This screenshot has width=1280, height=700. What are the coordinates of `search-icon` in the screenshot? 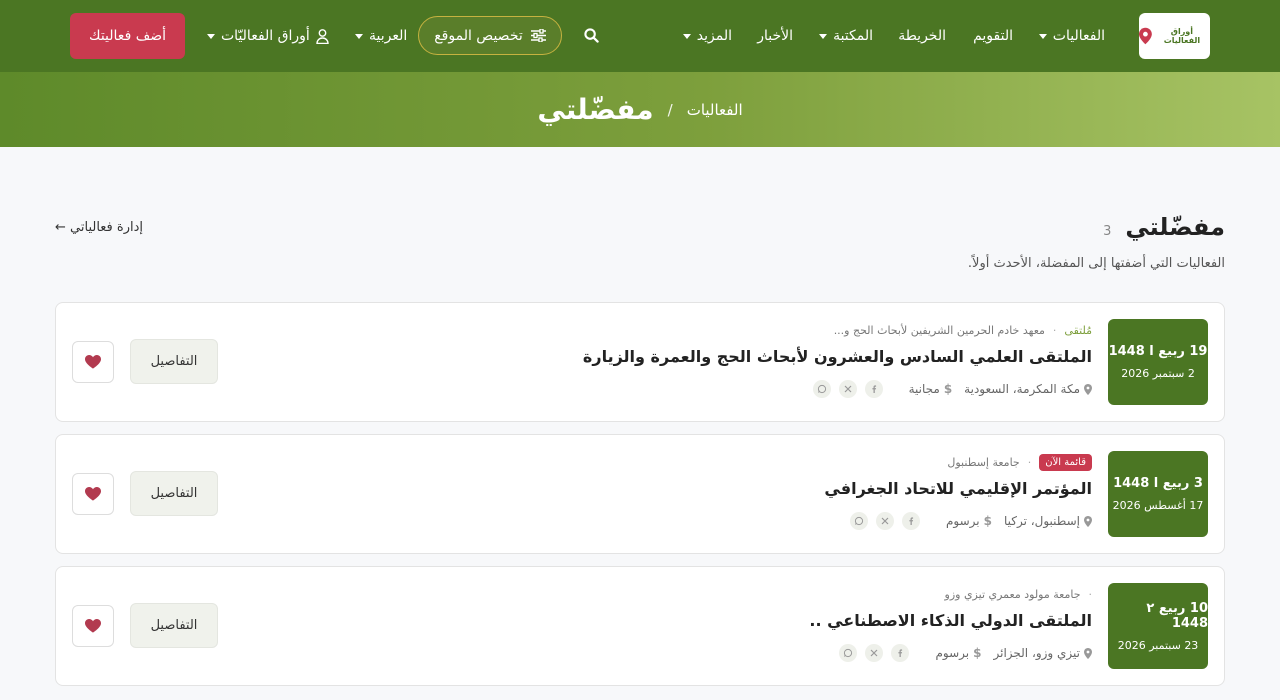 It's located at (591, 35).